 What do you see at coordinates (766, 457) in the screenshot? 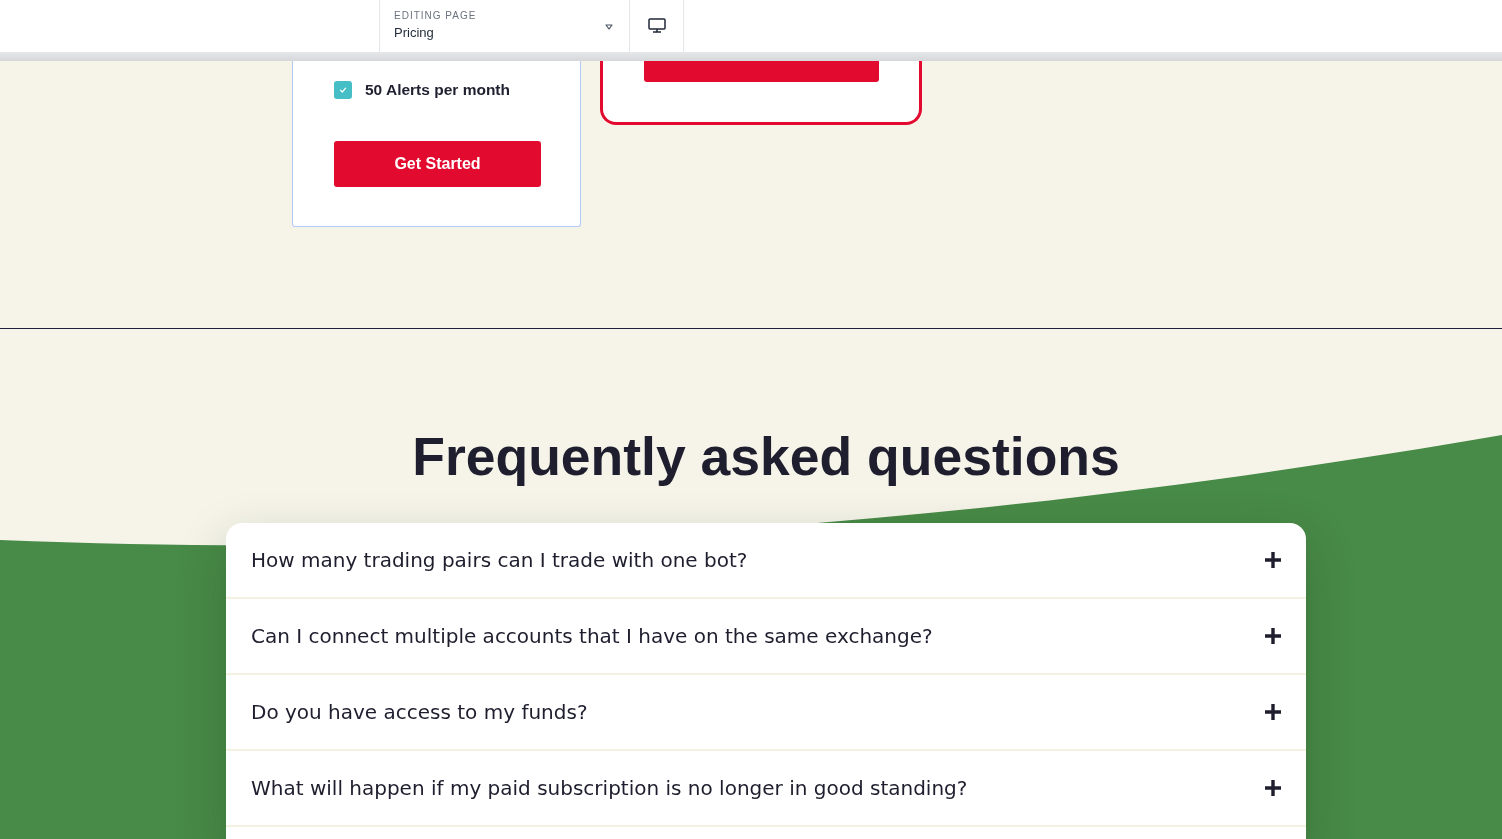
I see `faq-heading: Frequently asked questions` at bounding box center [766, 457].